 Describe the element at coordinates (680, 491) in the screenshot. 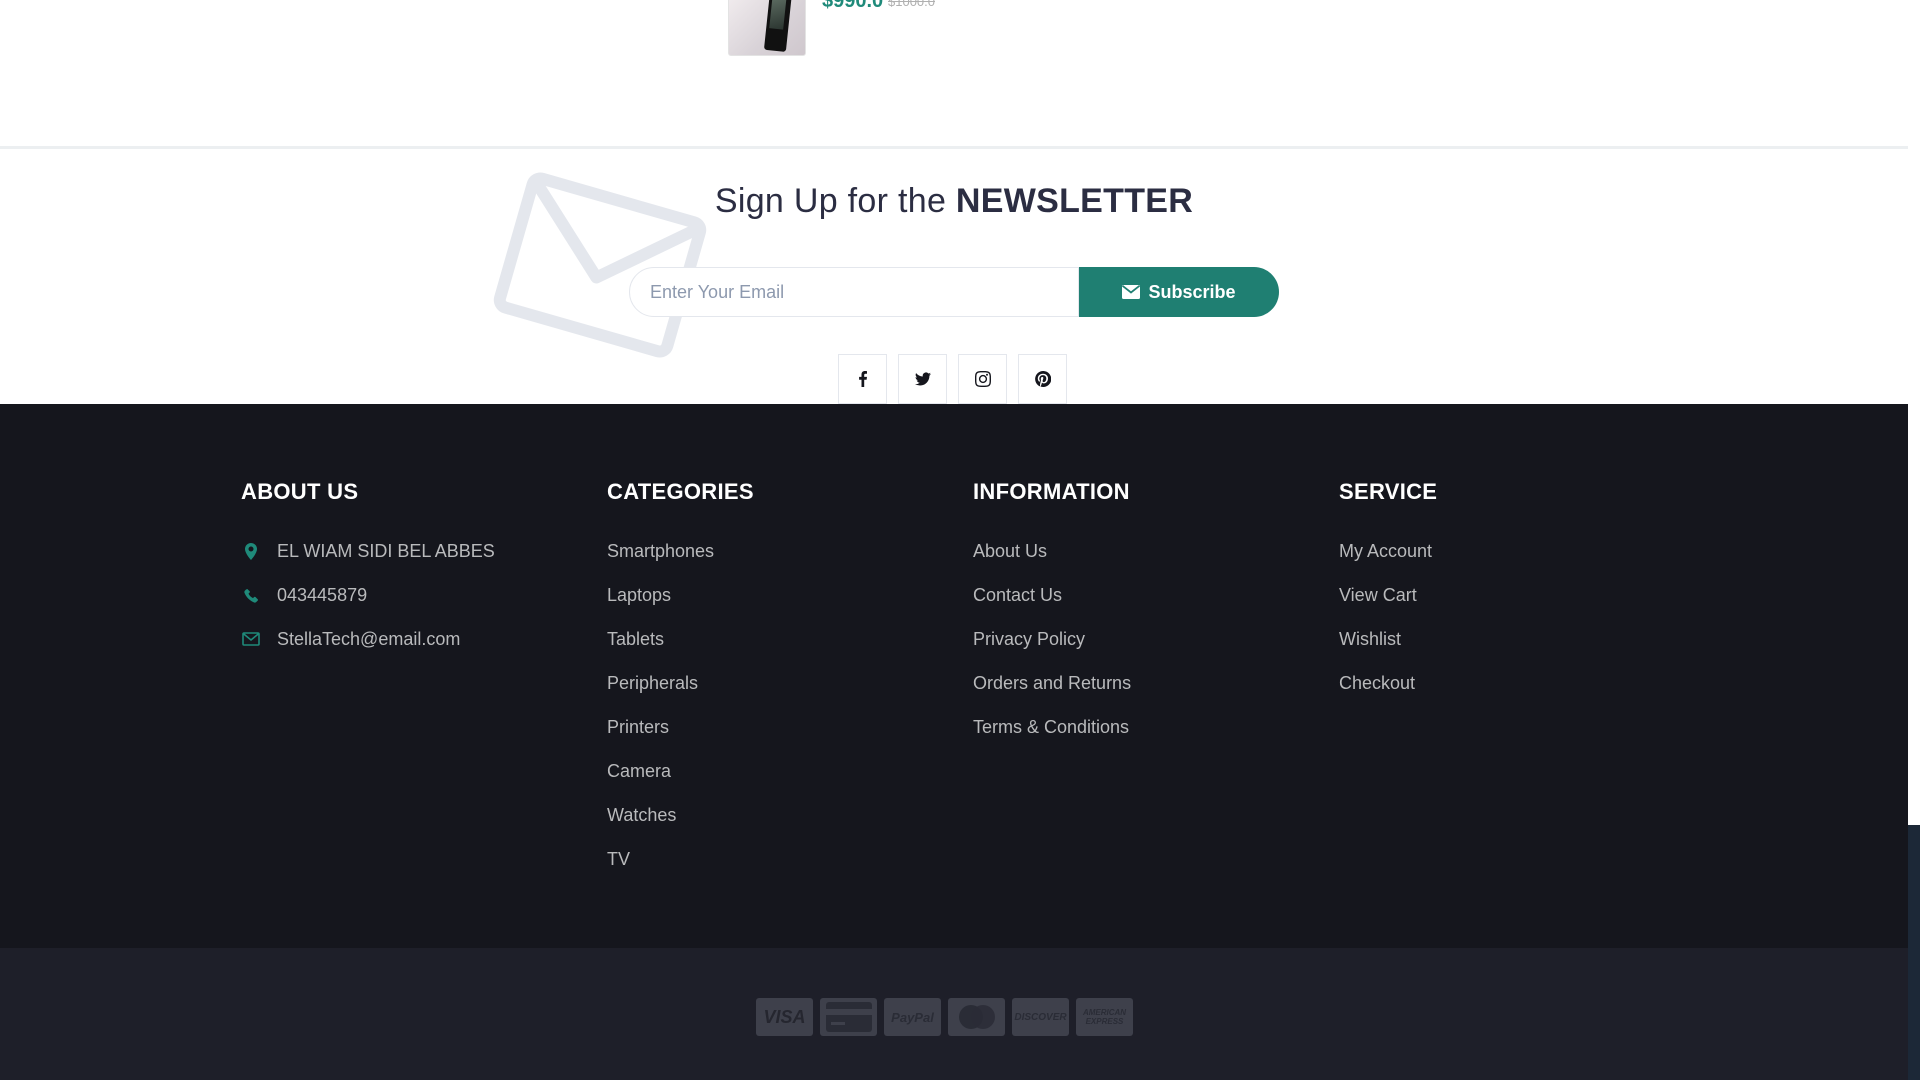

I see `footer-categories-title: CATEGORIES` at that location.